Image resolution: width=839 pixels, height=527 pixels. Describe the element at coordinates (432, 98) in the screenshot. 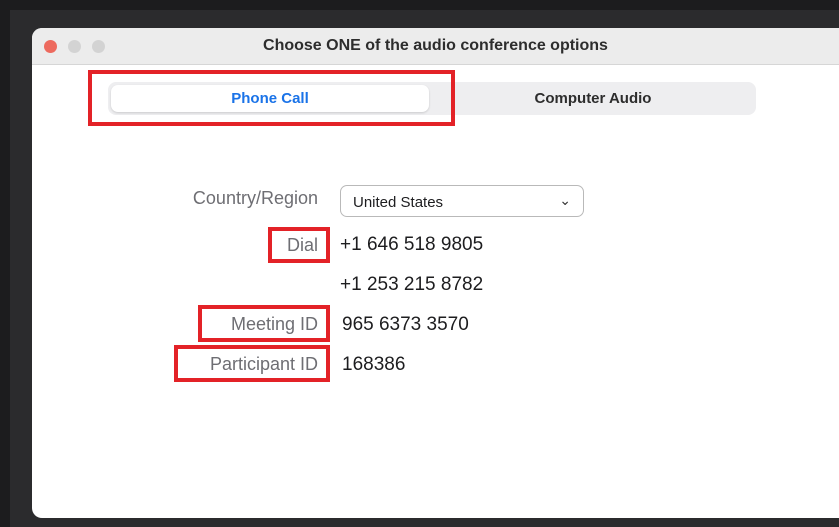

I see `audio-mode-tabs: Phone Call Computer Audio` at that location.